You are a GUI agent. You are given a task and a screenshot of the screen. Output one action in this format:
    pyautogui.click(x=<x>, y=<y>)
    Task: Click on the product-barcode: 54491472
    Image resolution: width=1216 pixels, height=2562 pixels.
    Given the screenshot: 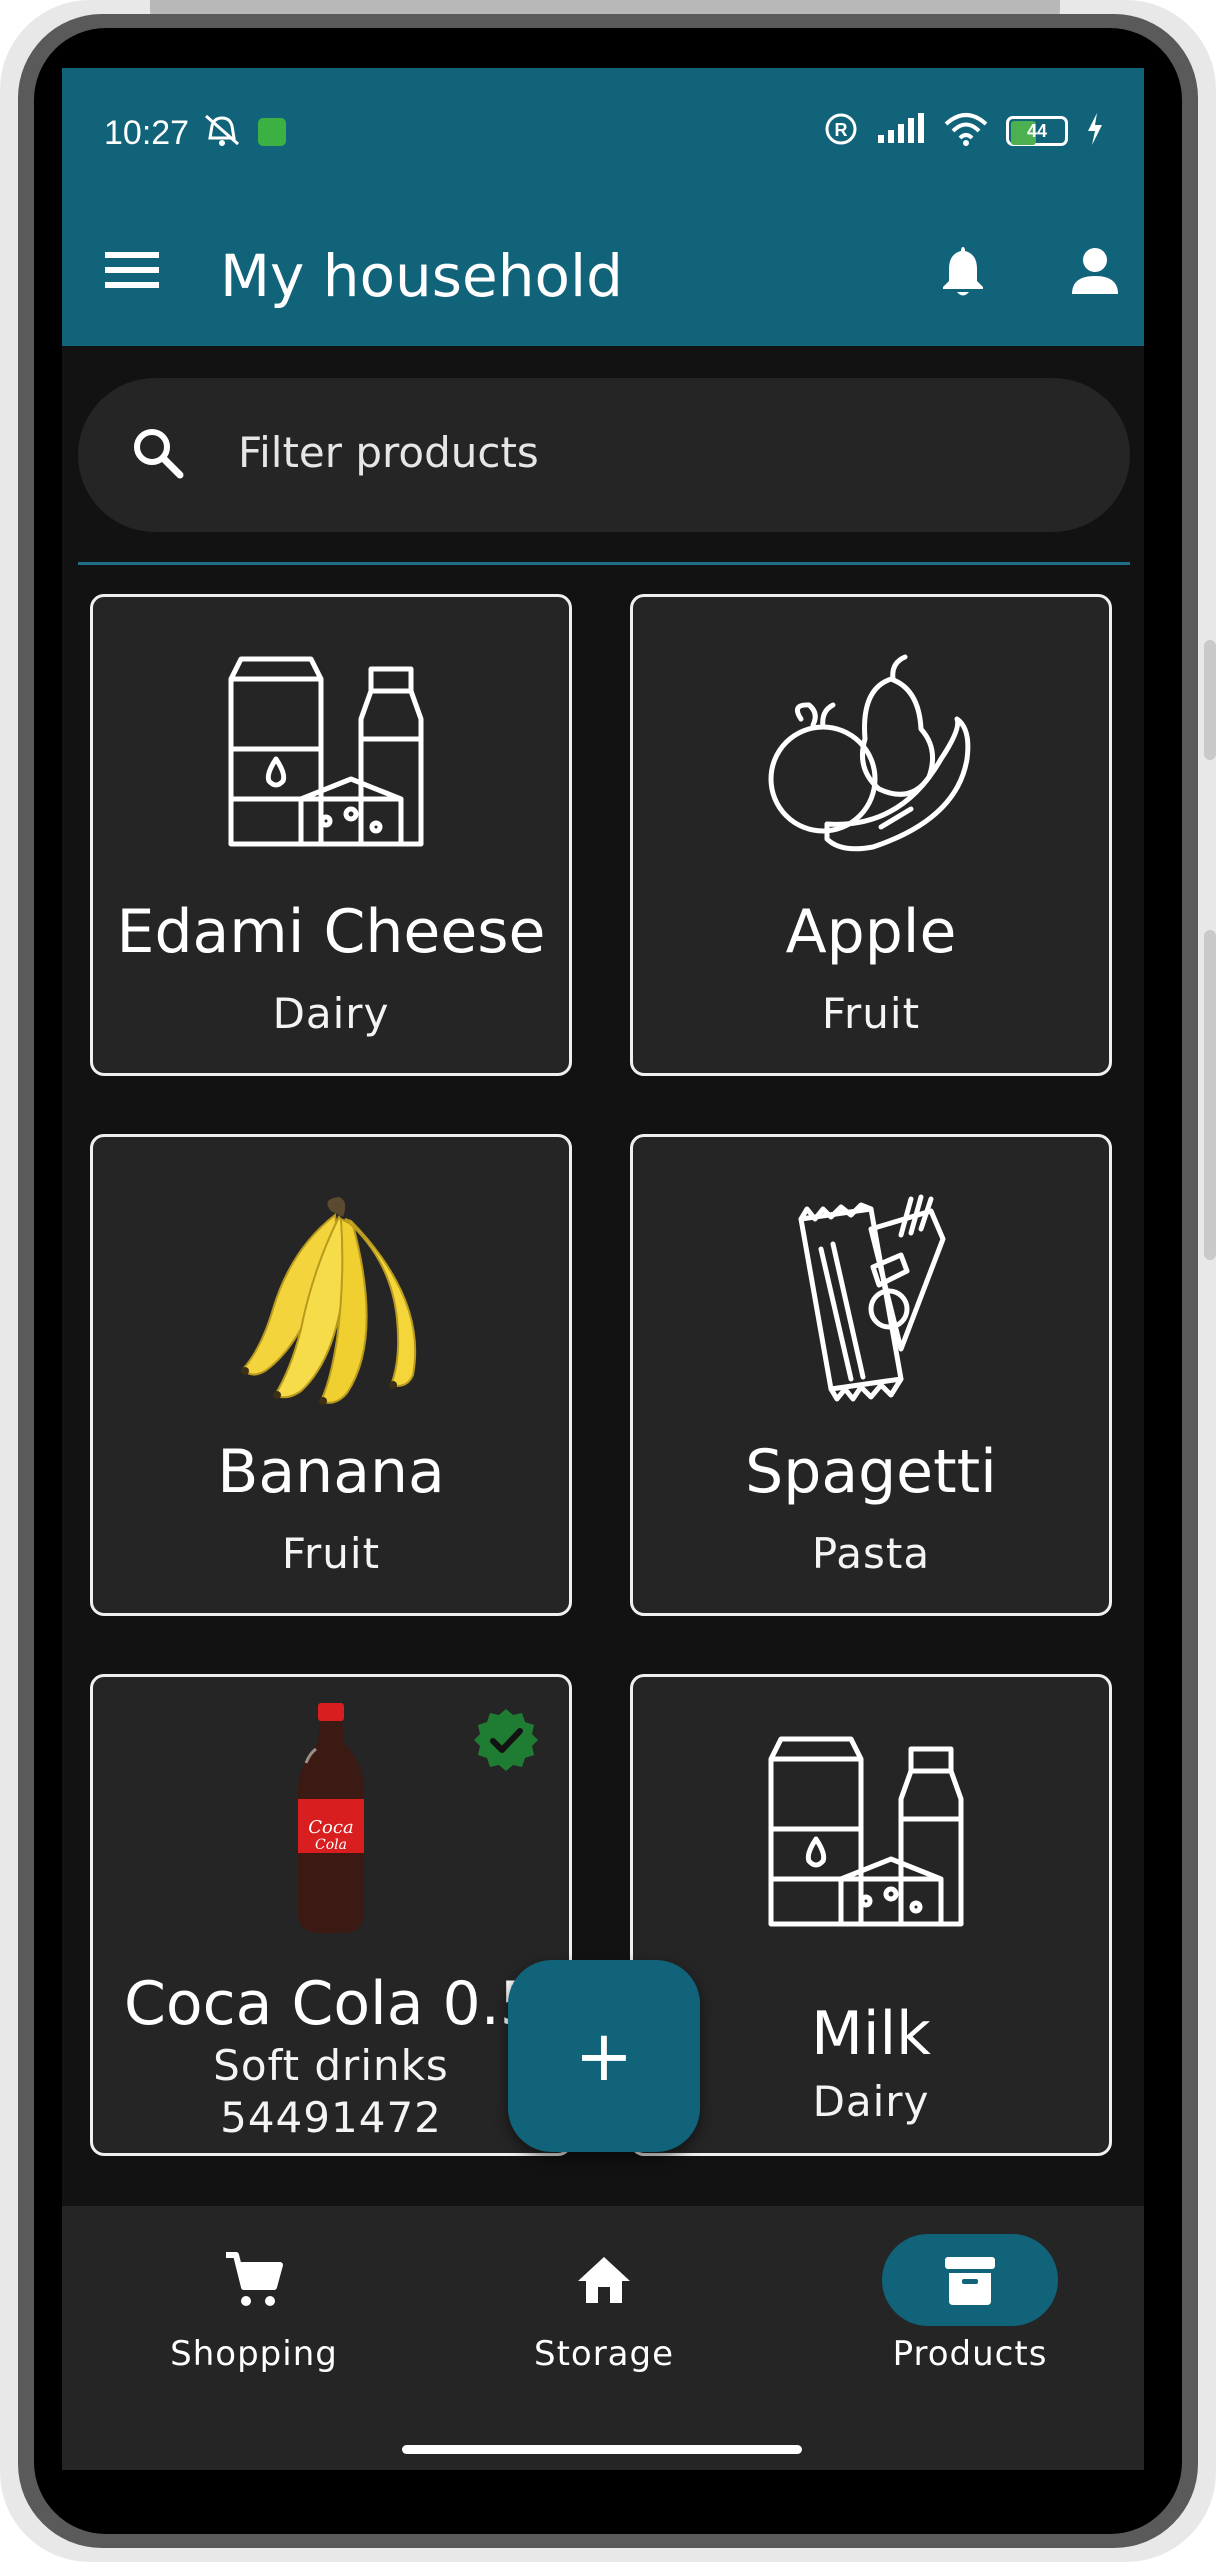 What is the action you would take?
    pyautogui.click(x=331, y=2117)
    